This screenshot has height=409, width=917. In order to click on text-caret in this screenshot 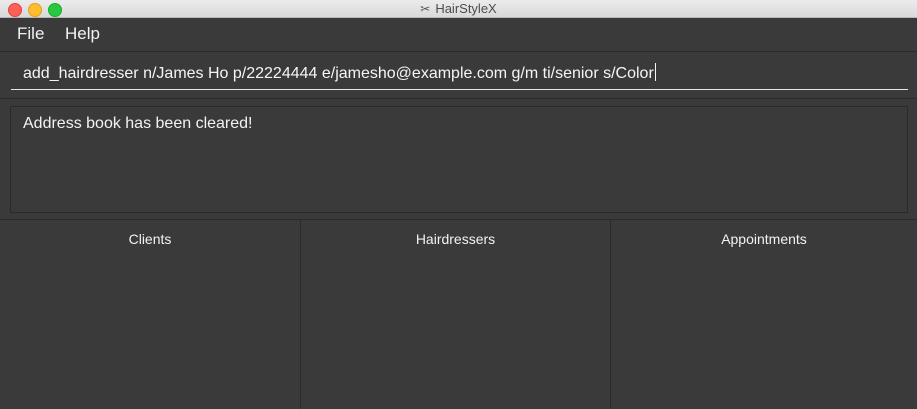, I will do `click(655, 72)`.